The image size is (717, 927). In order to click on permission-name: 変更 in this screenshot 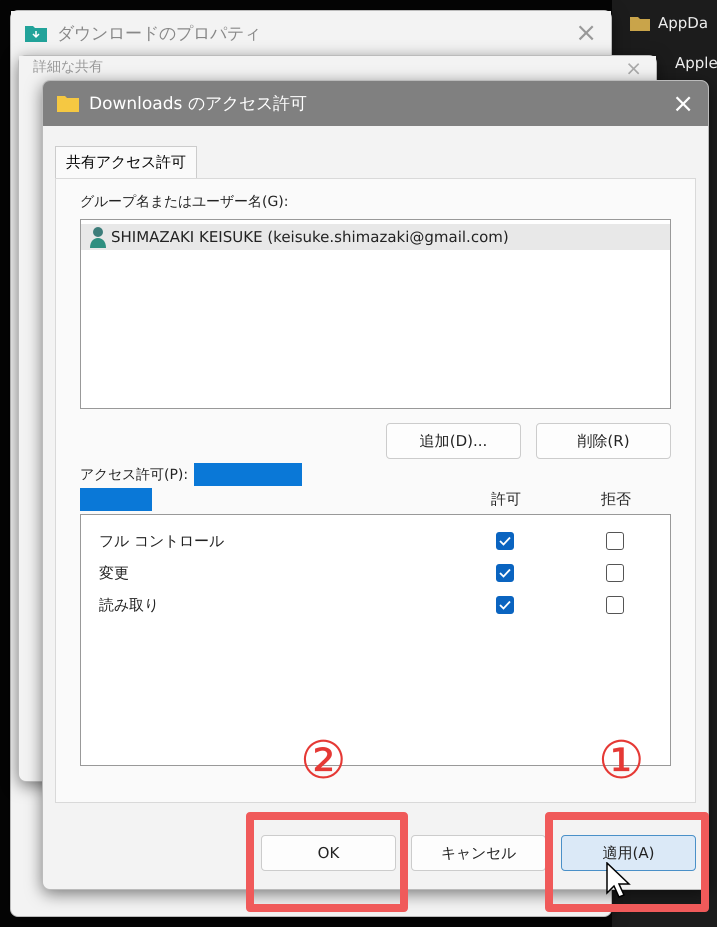, I will do `click(114, 573)`.